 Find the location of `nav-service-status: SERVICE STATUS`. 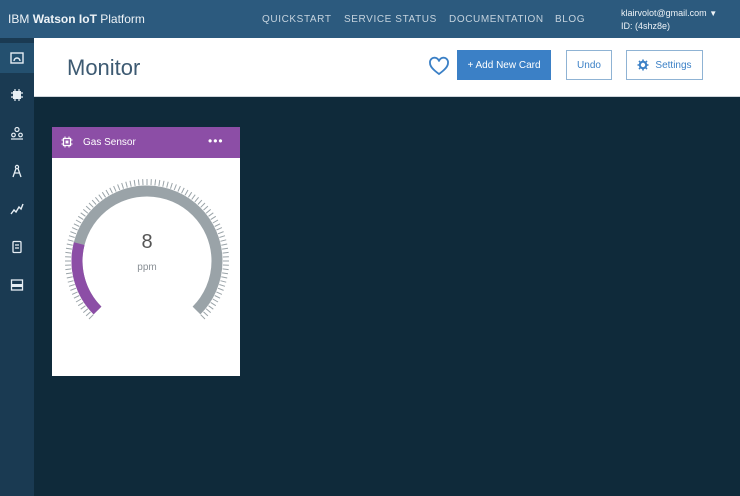

nav-service-status: SERVICE STATUS is located at coordinates (390, 19).